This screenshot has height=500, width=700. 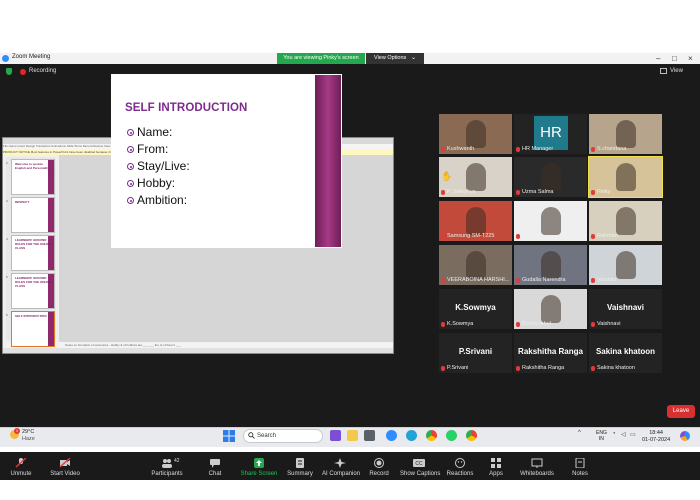 I want to click on ai-companion-button: AI Companion, so click(x=341, y=467).